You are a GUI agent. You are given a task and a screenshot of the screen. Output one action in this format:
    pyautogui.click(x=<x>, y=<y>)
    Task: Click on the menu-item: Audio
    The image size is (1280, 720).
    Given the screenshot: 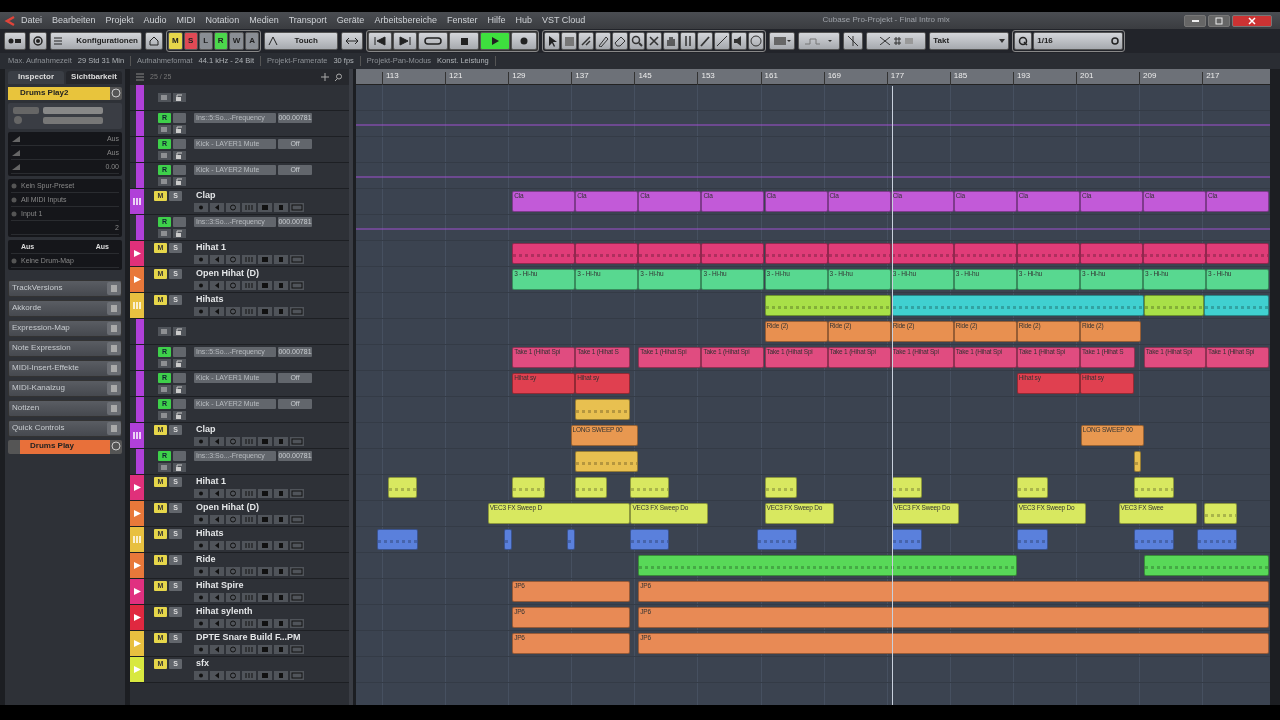 What is the action you would take?
    pyautogui.click(x=155, y=20)
    